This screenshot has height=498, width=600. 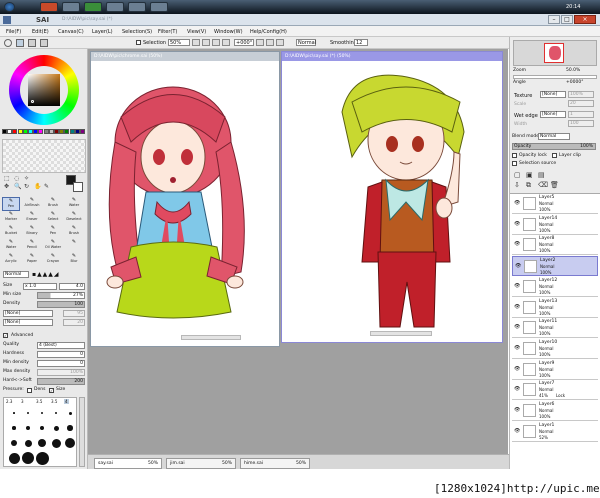 I want to click on color-swatch, so click(x=82, y=131).